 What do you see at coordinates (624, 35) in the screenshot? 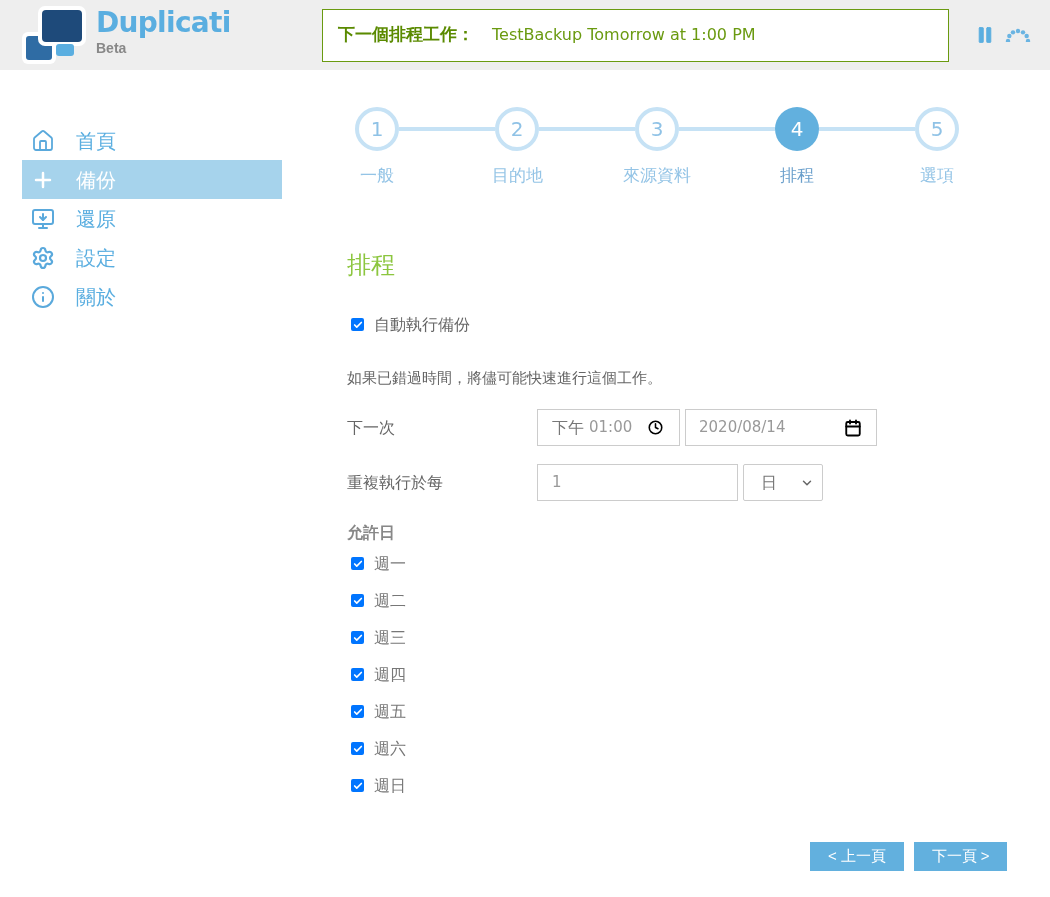
I see `banner-text: TestBackup Tomorrow at 1:00 PM` at bounding box center [624, 35].